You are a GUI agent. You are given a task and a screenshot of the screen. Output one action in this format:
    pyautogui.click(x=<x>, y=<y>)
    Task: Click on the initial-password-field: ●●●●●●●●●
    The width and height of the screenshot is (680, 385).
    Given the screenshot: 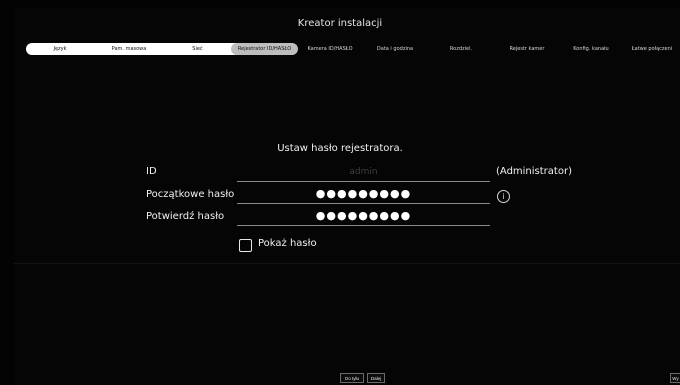 What is the action you would take?
    pyautogui.click(x=363, y=195)
    